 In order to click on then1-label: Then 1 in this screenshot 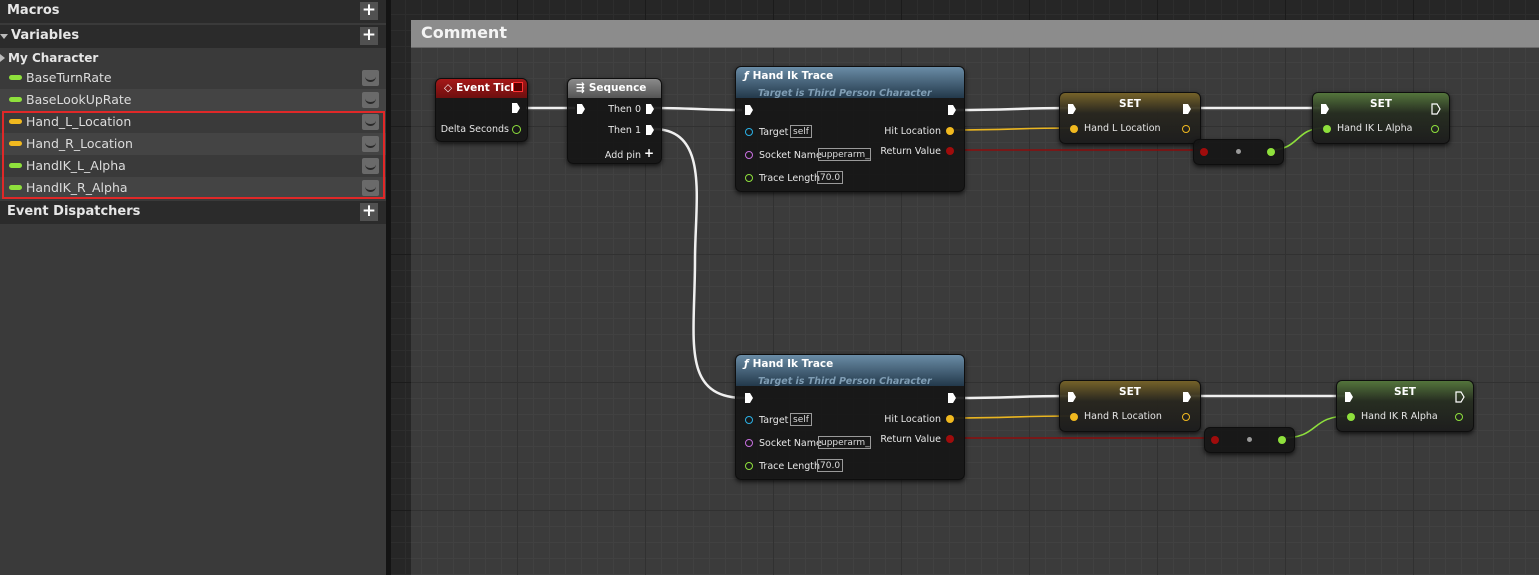, I will do `click(624, 130)`.